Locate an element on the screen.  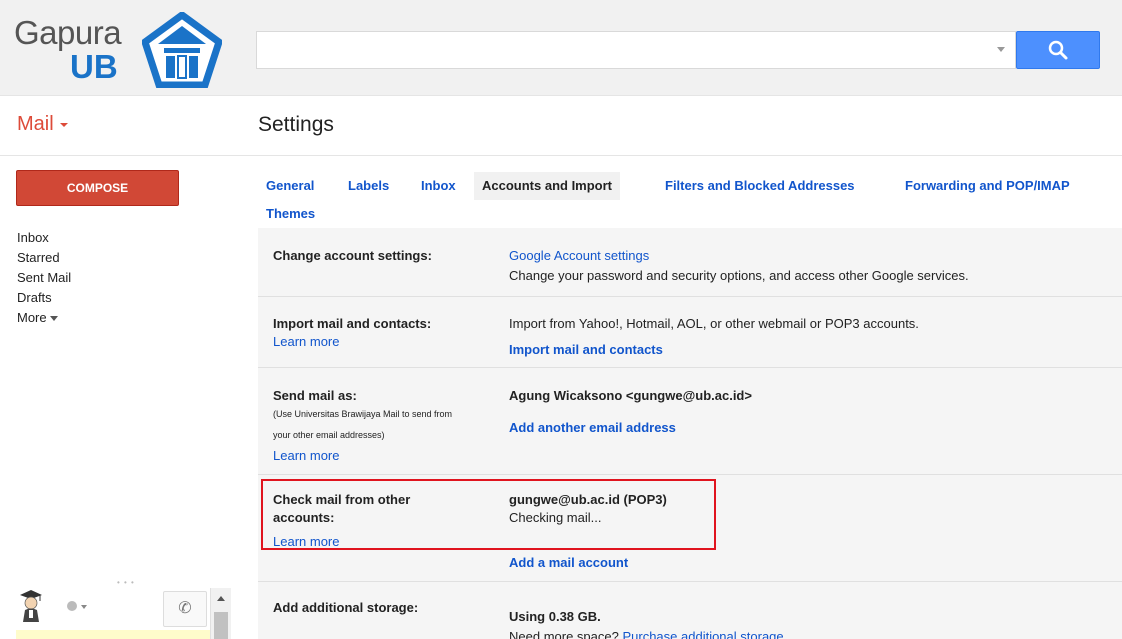
sidebar-item-starred: Starred is located at coordinates (44, 258).